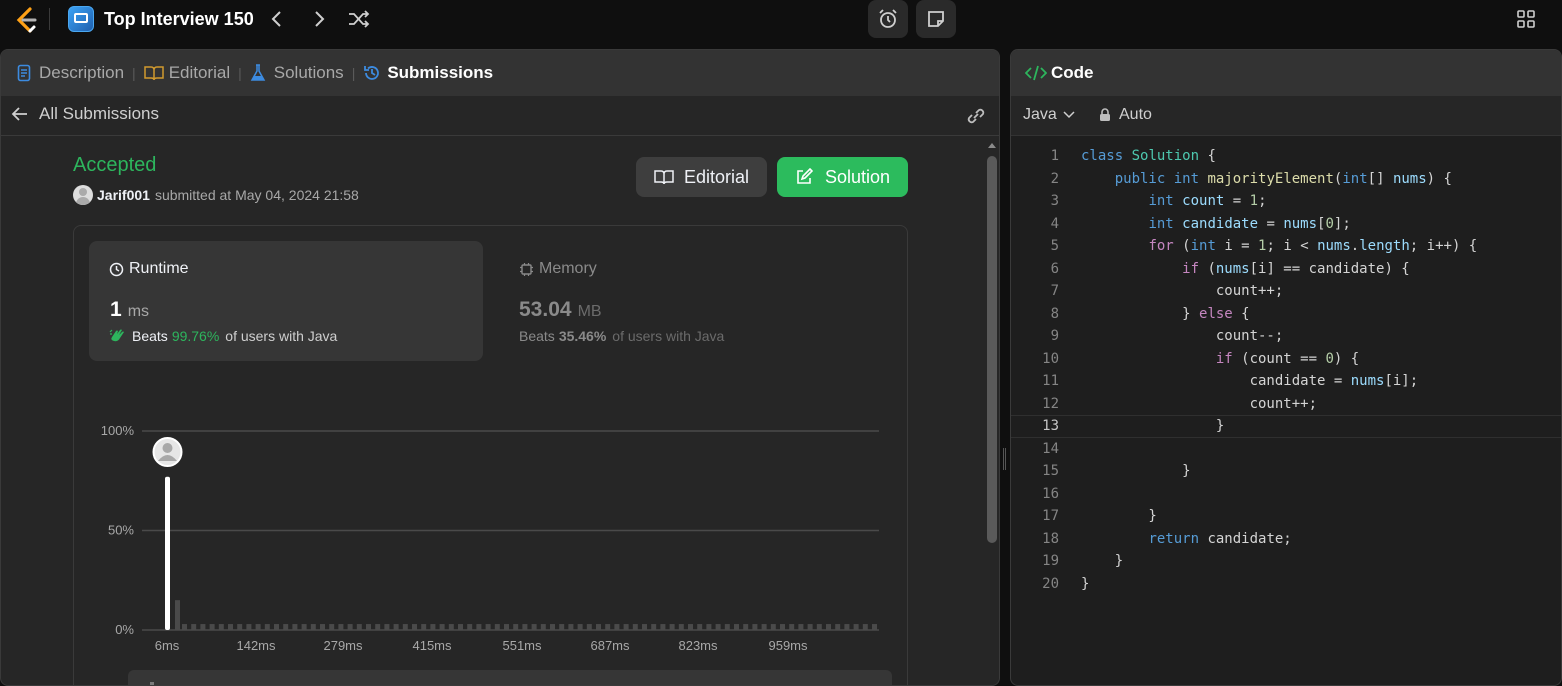 The height and width of the screenshot is (686, 1562). What do you see at coordinates (256, 645) in the screenshot?
I see `x-tick-label: 142ms` at bounding box center [256, 645].